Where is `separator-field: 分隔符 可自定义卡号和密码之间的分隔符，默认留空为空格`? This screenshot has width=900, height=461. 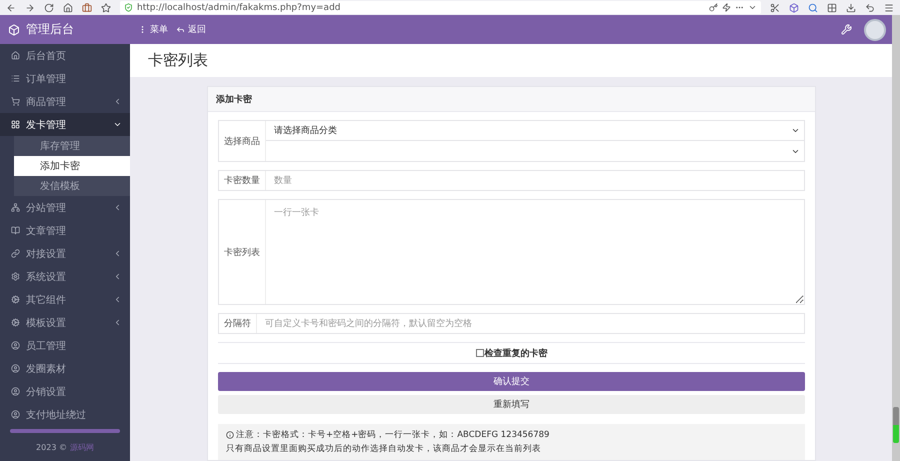
separator-field: 分隔符 可自定义卡号和密码之间的分隔符，默认留空为空格 is located at coordinates (511, 323).